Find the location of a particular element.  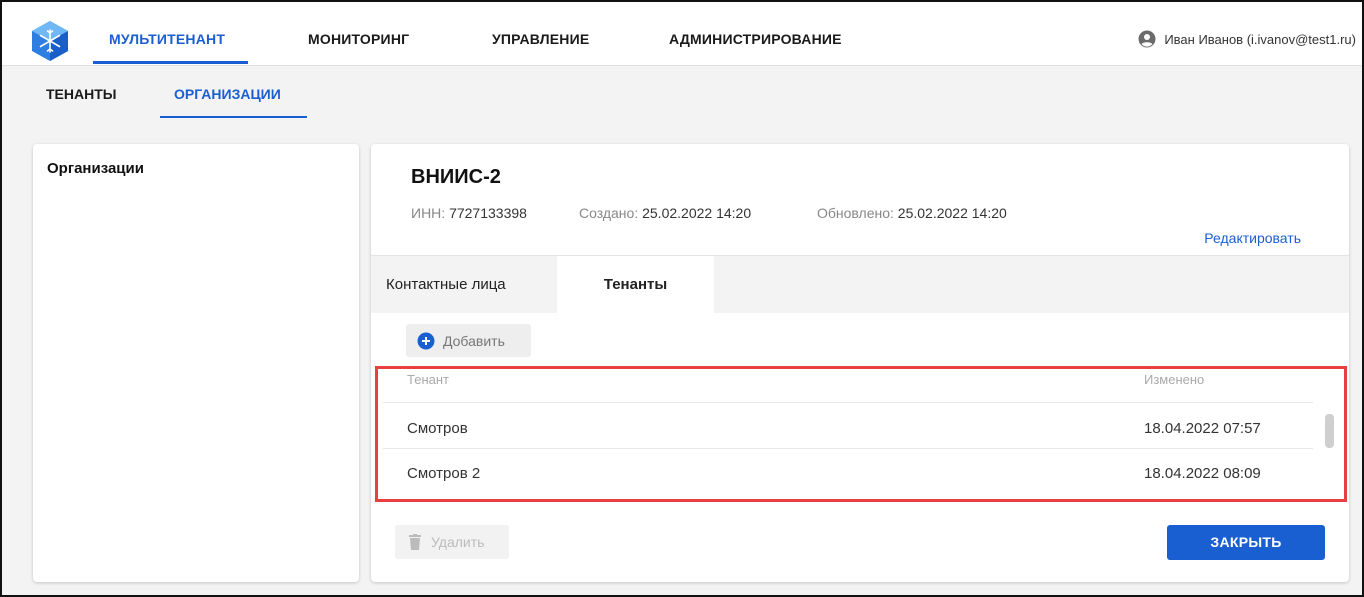

modified-cell: 18.04.2022 07:57 is located at coordinates (1202, 428).